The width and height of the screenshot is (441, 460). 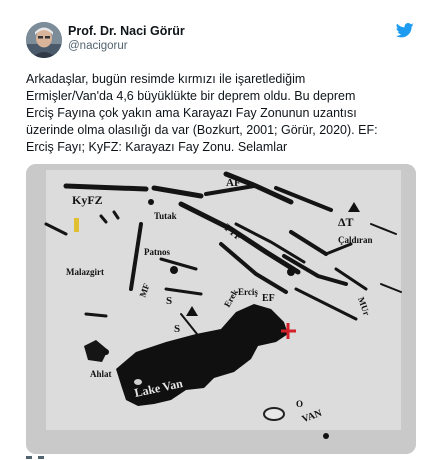 I want to click on map-label-o: O, so click(x=300, y=404).